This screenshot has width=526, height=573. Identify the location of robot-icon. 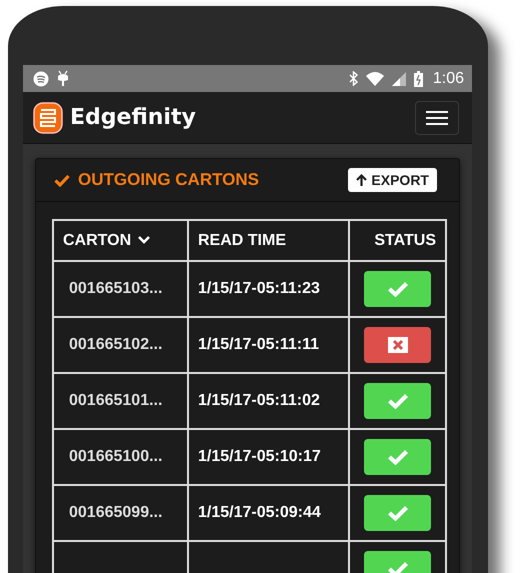
(63, 78).